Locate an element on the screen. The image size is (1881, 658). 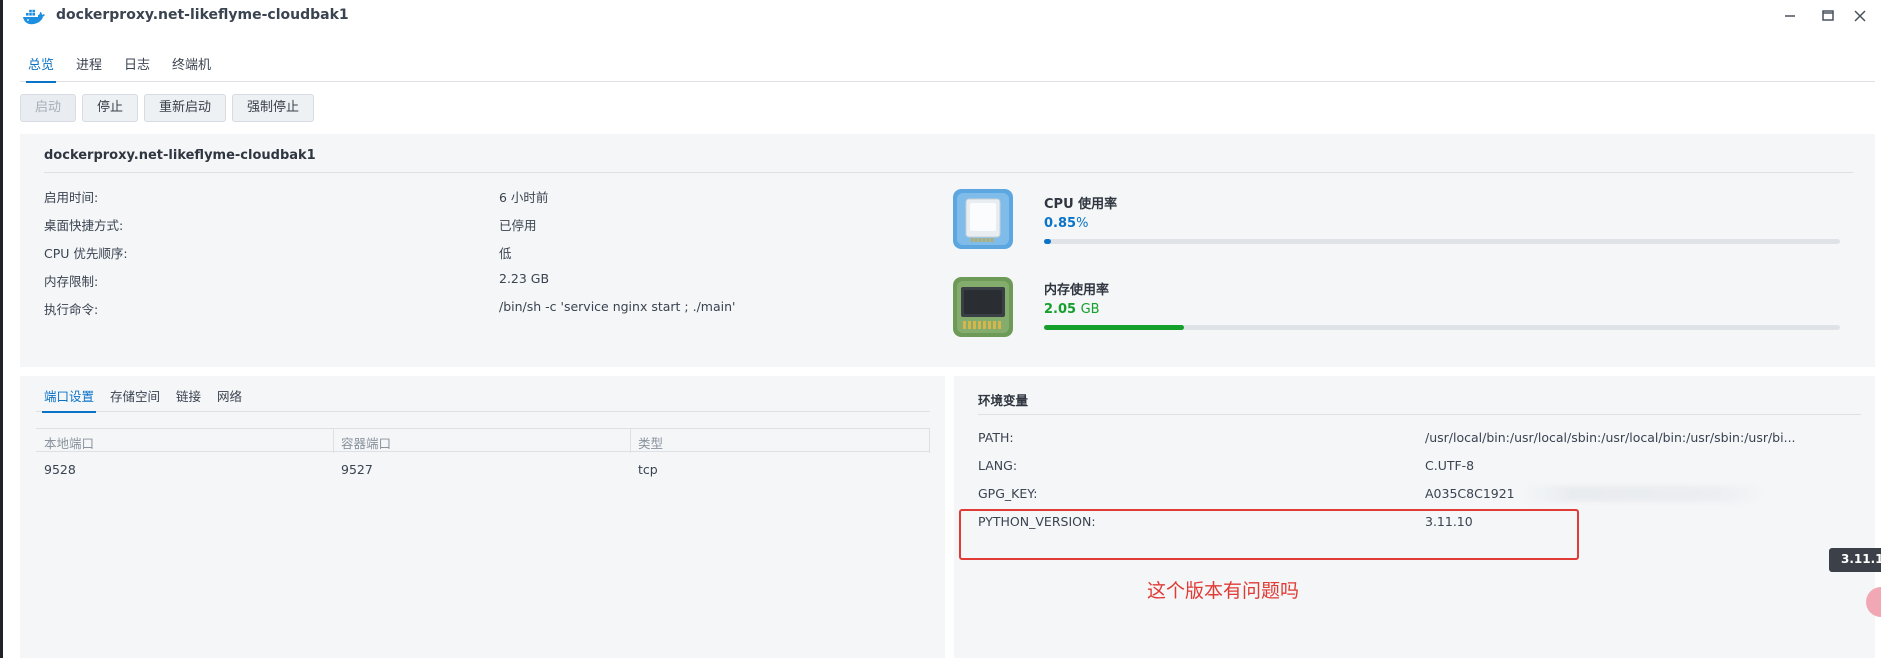
cpu-usage-number: 0.85 is located at coordinates (1060, 223).